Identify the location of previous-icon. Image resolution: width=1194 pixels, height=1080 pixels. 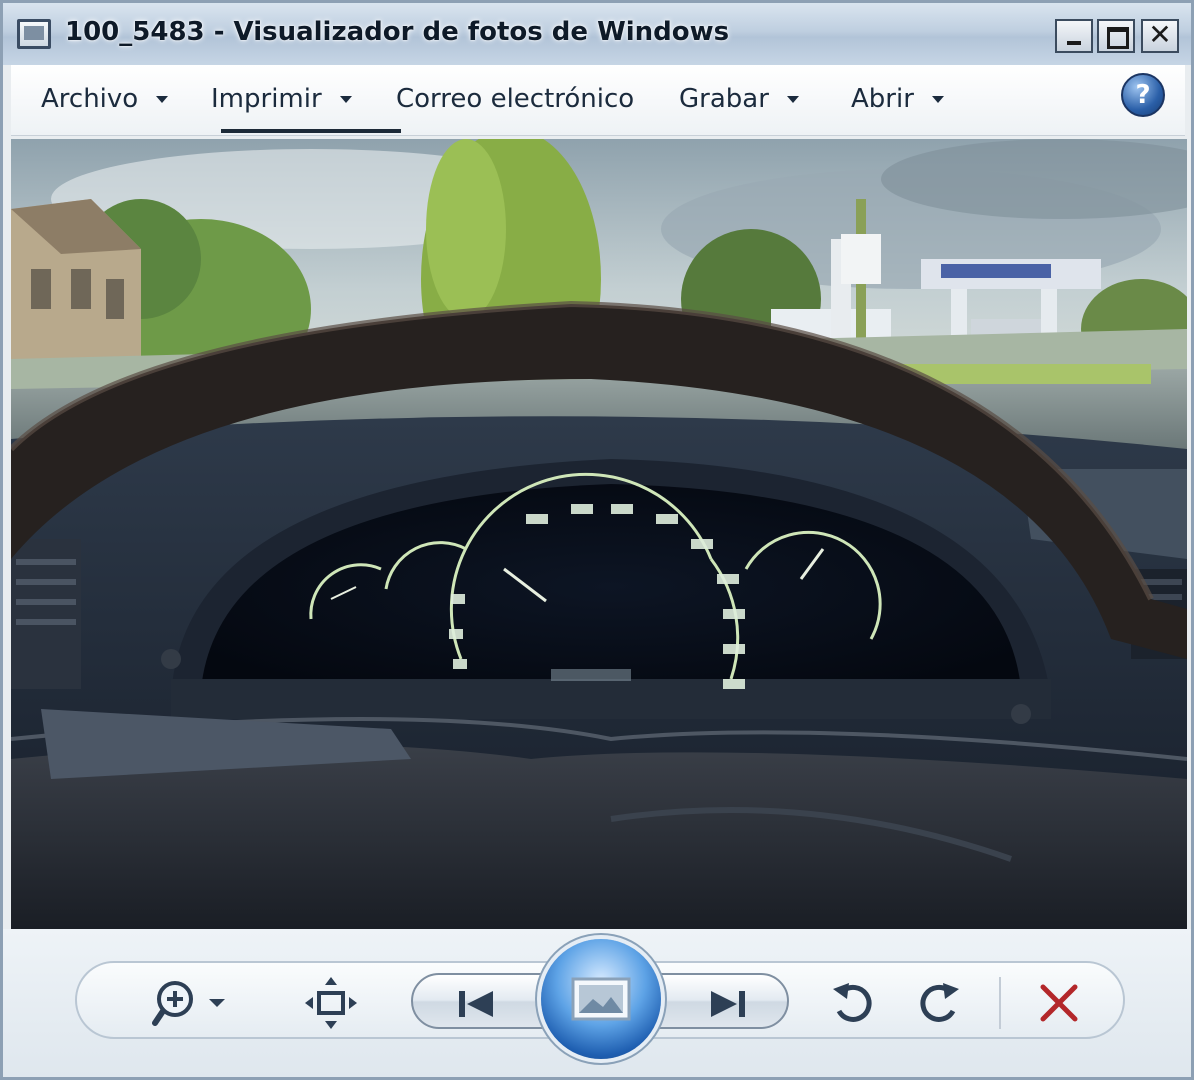
(476, 1004).